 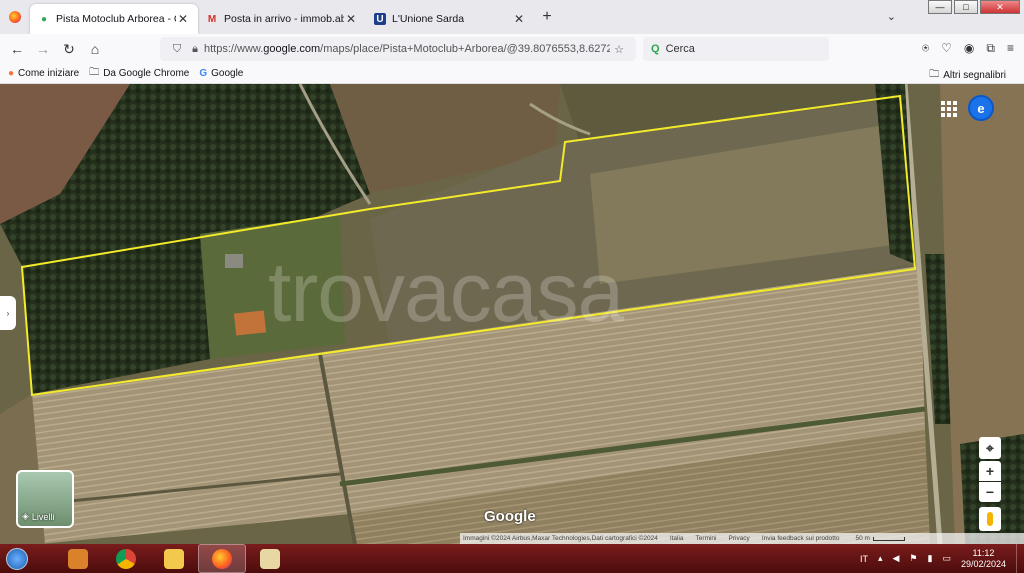 I want to click on google-logo: Google, so click(x=510, y=516).